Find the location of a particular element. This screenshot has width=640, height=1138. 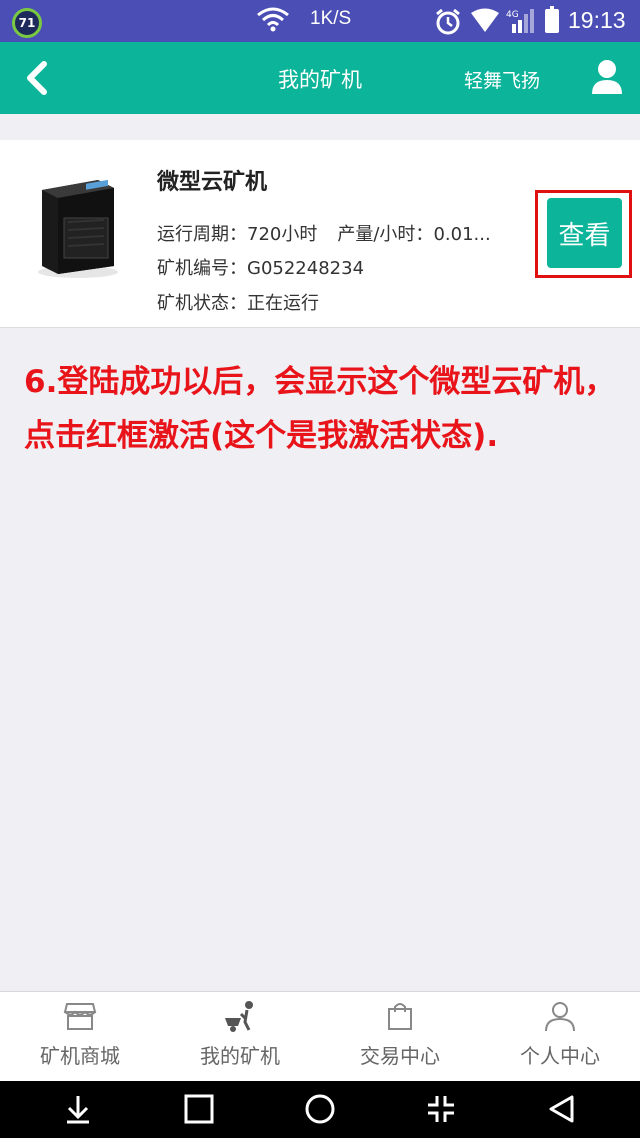

home-icon is located at coordinates (320, 1109).